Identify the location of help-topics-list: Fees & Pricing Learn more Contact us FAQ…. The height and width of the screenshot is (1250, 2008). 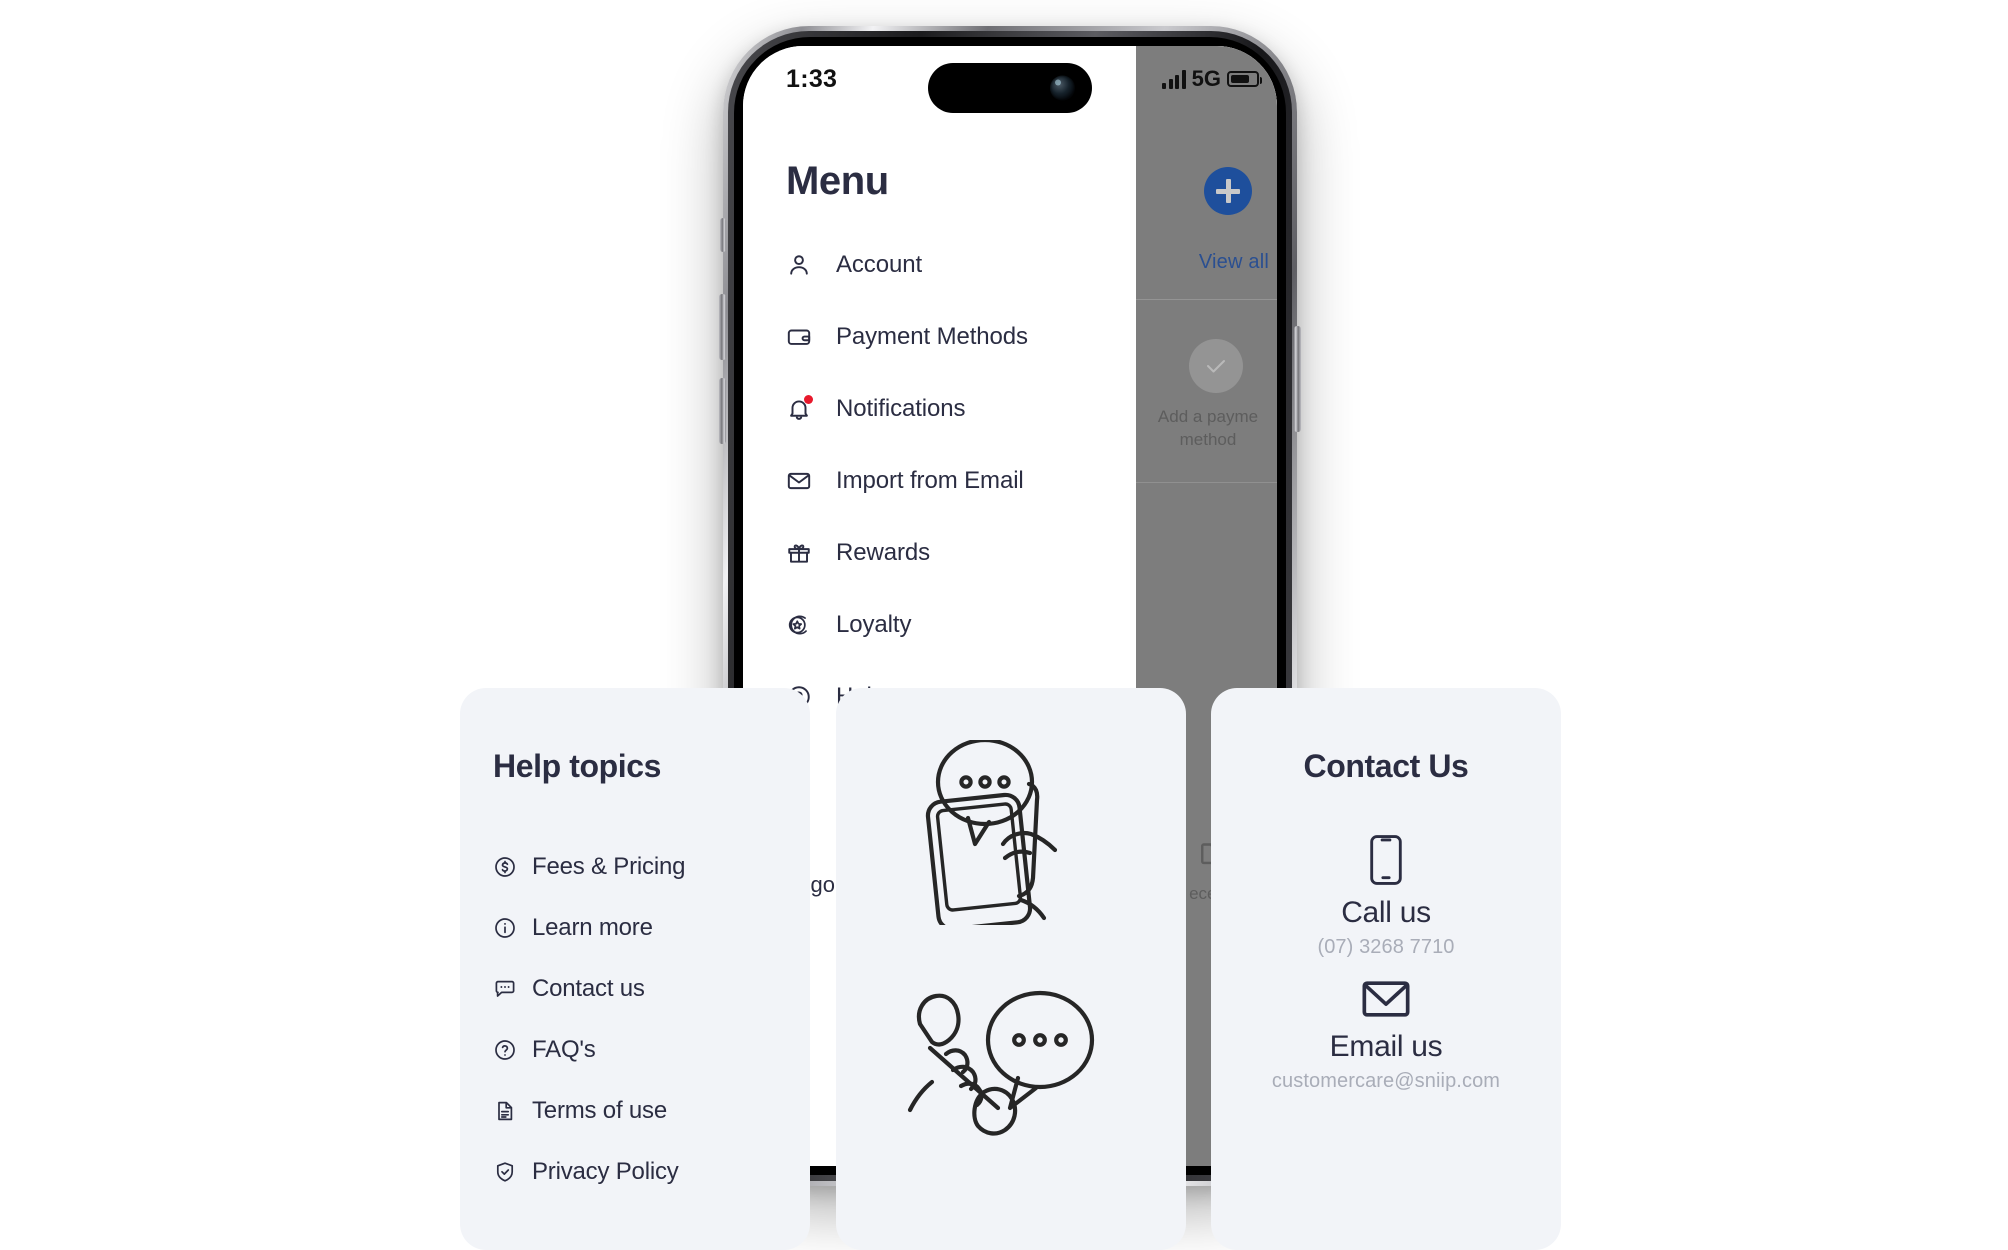
(638, 1019).